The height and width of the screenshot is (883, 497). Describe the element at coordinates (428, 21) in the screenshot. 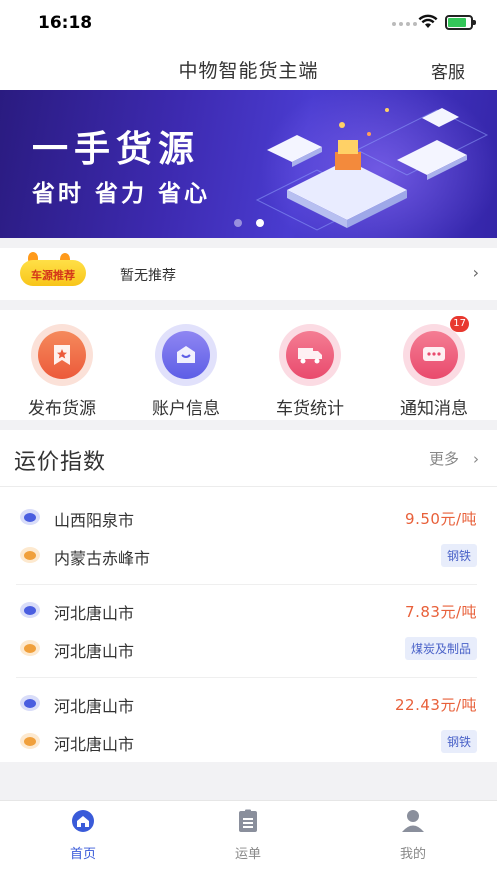

I see `wifi-icon` at that location.